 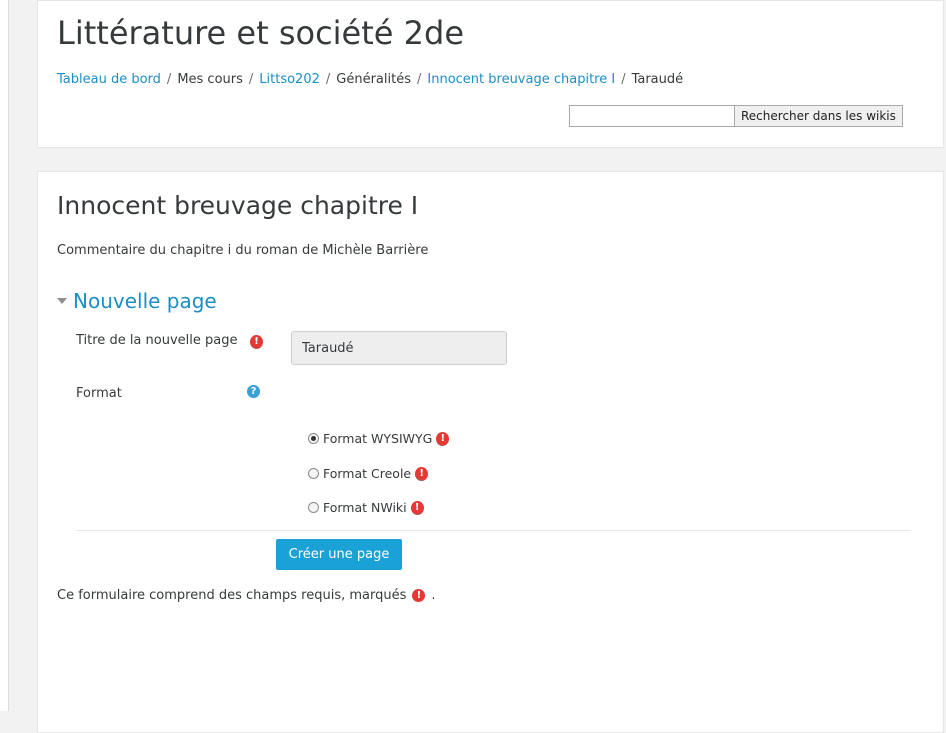 What do you see at coordinates (109, 79) in the screenshot?
I see `breadcrumb-item-dashboard: Tableau de bord` at bounding box center [109, 79].